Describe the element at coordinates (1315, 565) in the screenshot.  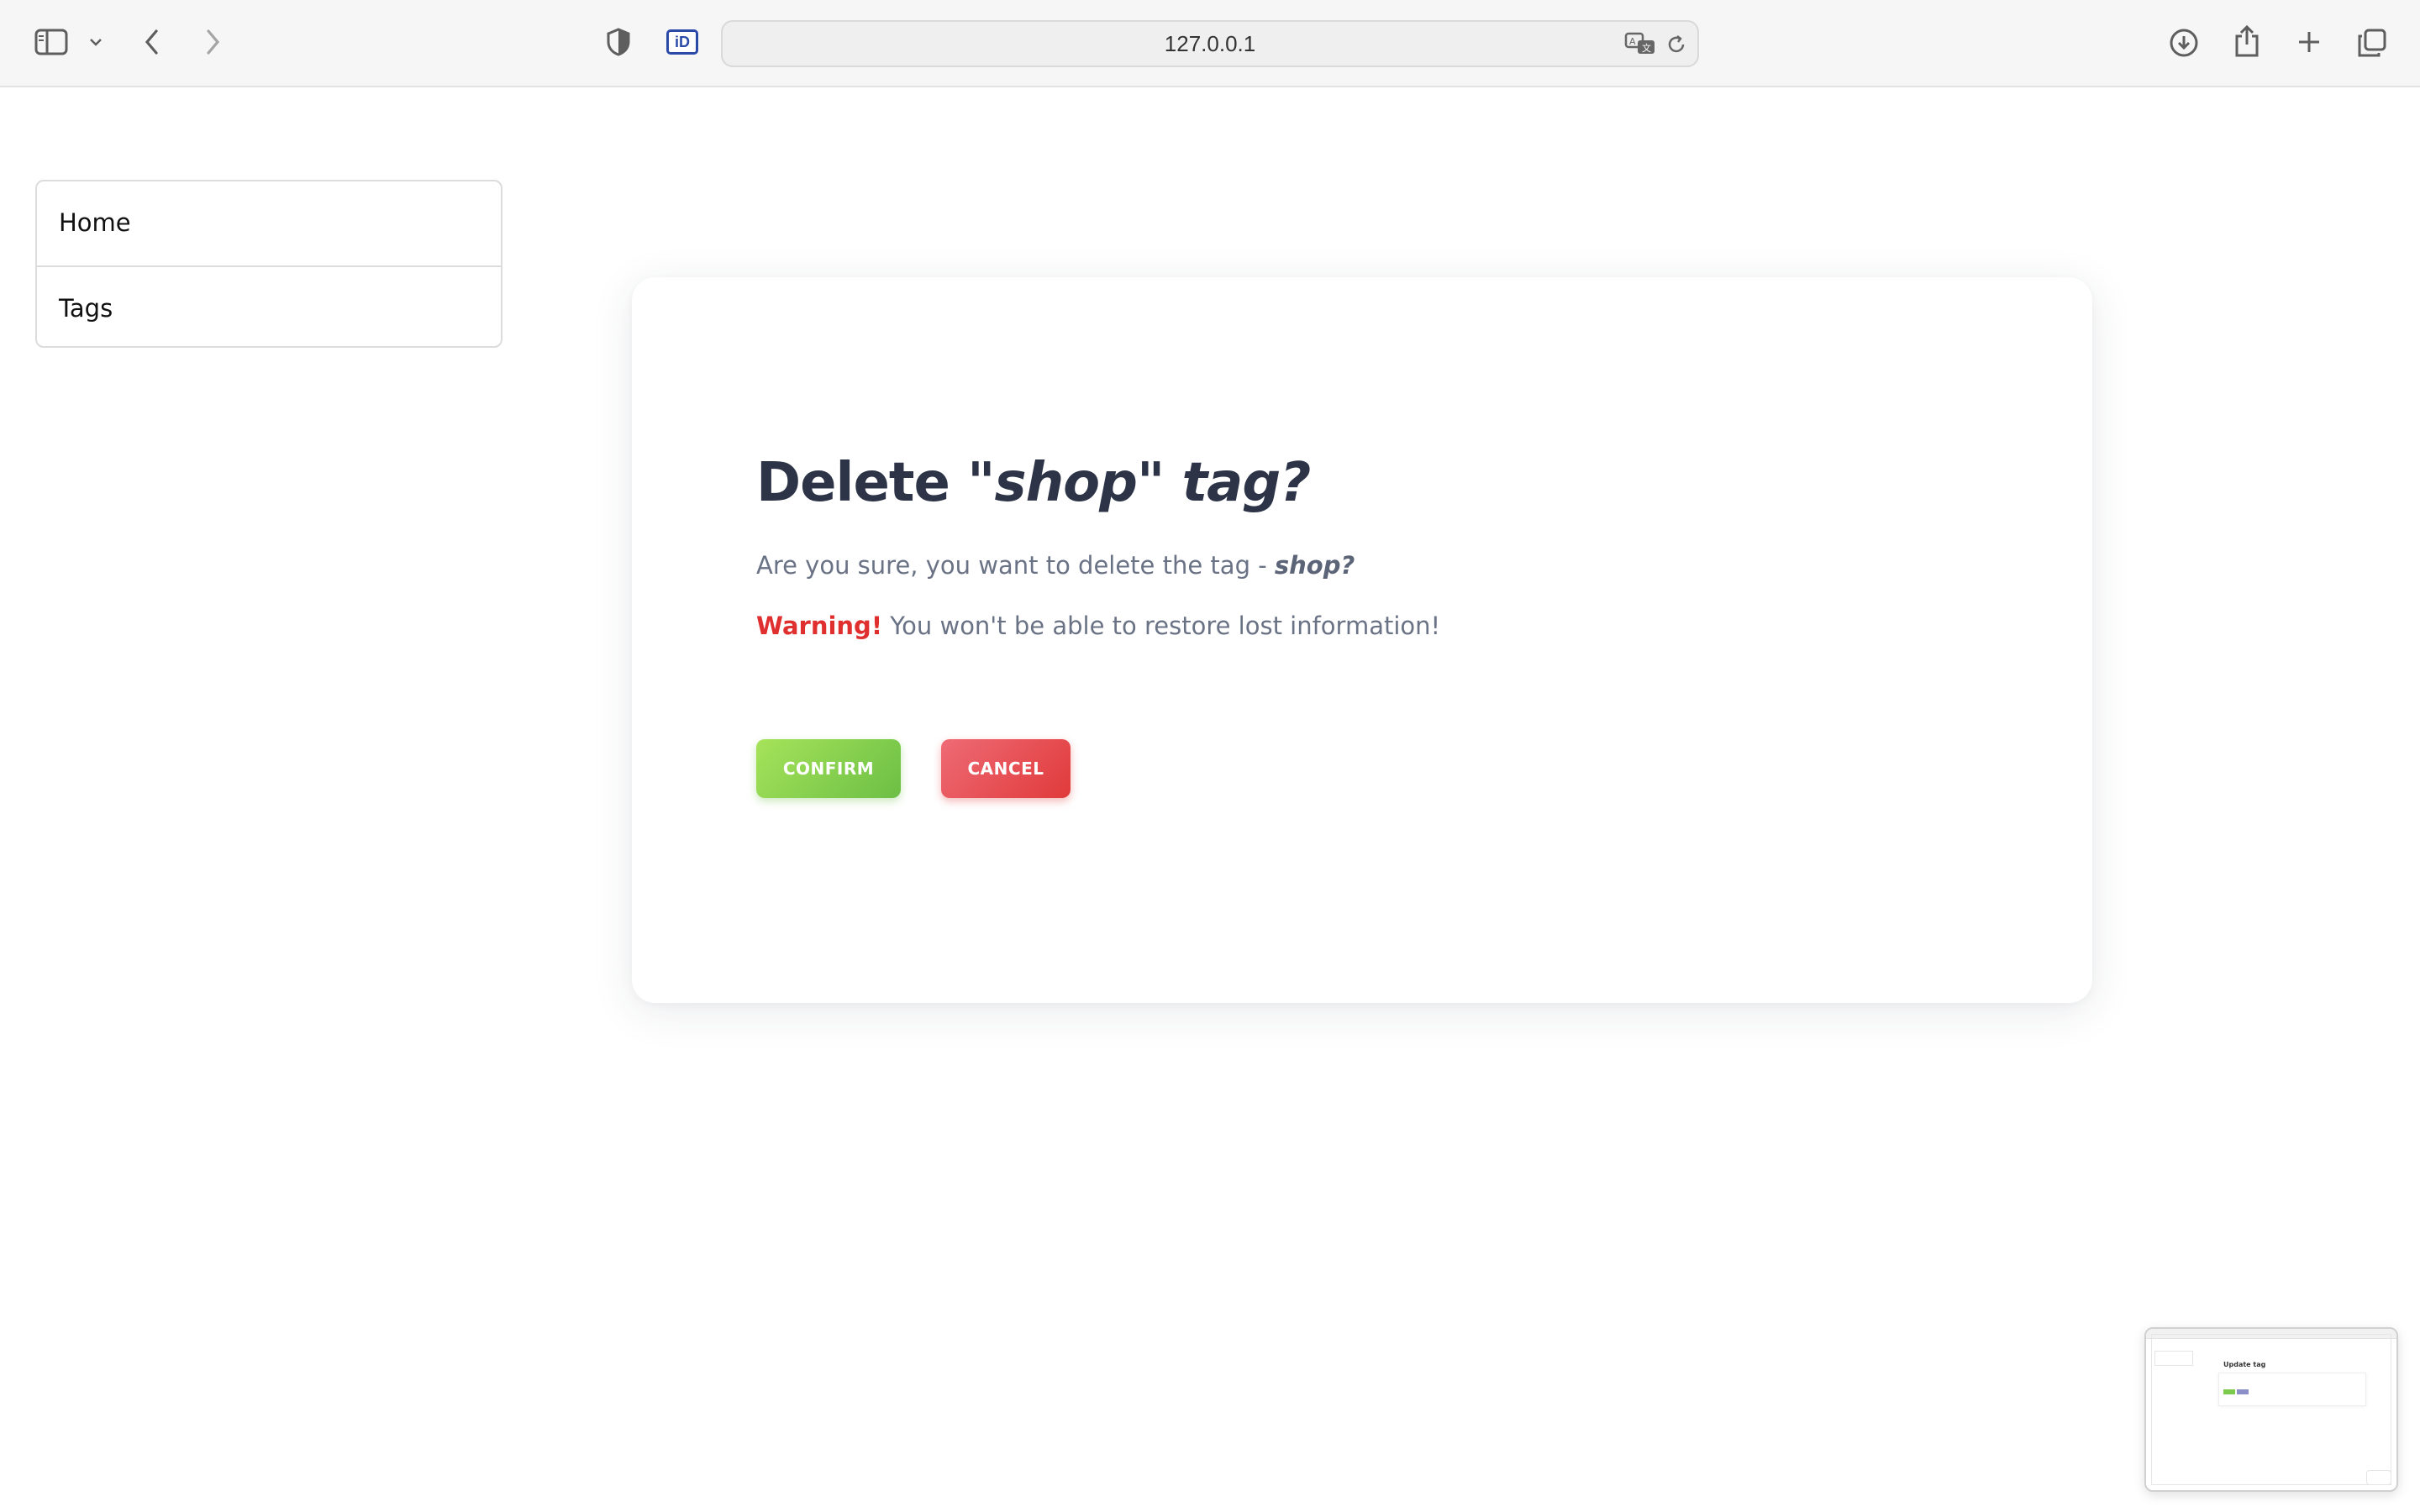
I see `question-tag-name: shop?` at that location.